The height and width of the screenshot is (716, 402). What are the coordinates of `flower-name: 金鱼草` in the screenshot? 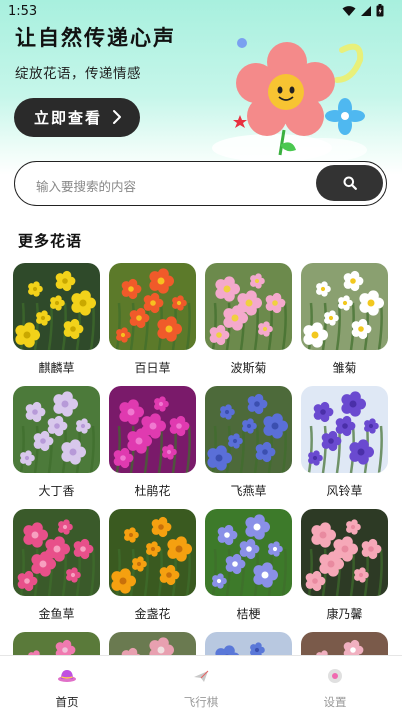 It's located at (56, 614).